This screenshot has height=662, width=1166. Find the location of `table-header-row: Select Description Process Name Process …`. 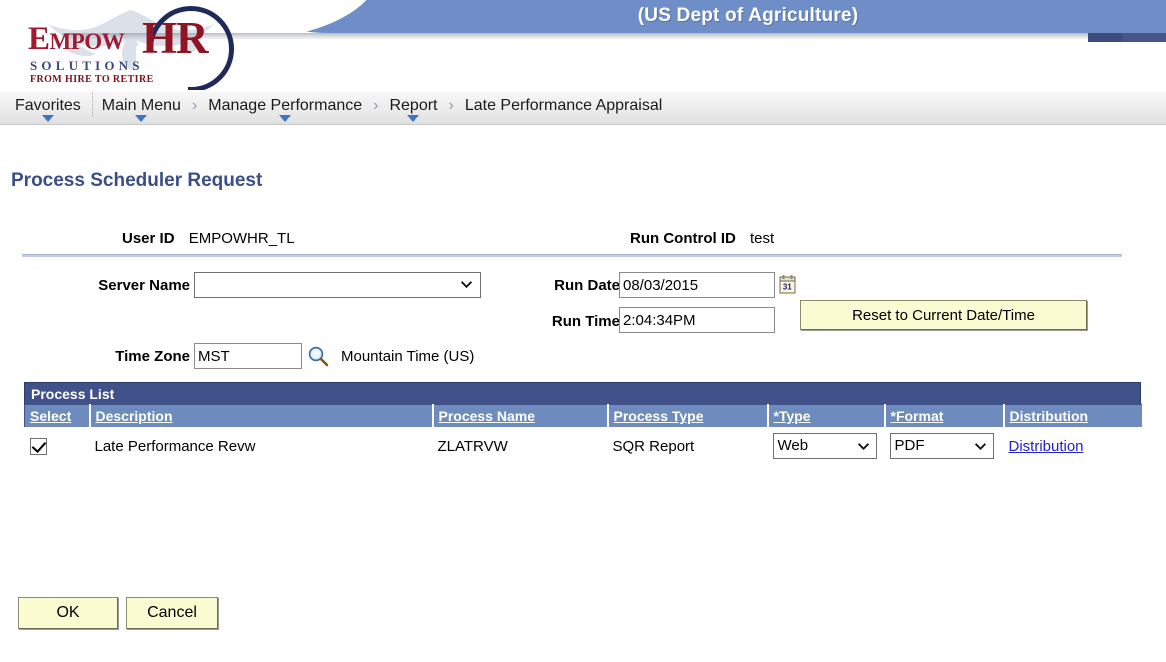

table-header-row: Select Description Process Name Process … is located at coordinates (583, 416).